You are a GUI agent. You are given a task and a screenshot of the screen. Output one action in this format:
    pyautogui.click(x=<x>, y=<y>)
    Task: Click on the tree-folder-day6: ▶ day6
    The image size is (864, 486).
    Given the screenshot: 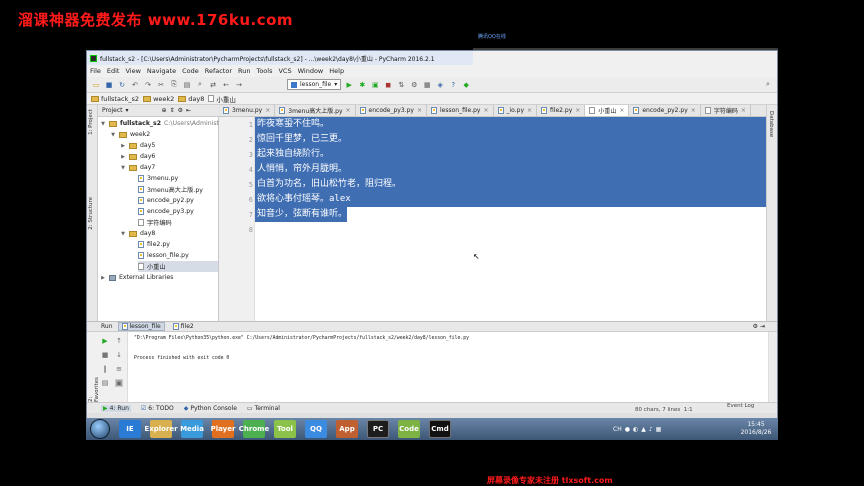 What is the action you would take?
    pyautogui.click(x=137, y=156)
    